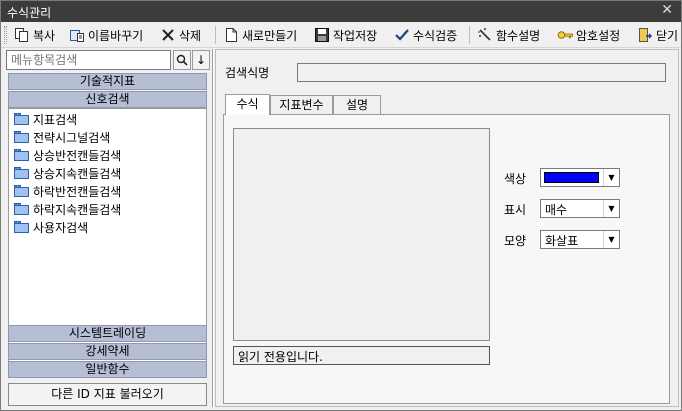 This screenshot has width=682, height=411. What do you see at coordinates (190, 35) in the screenshot?
I see `delete-label: 삭제` at bounding box center [190, 35].